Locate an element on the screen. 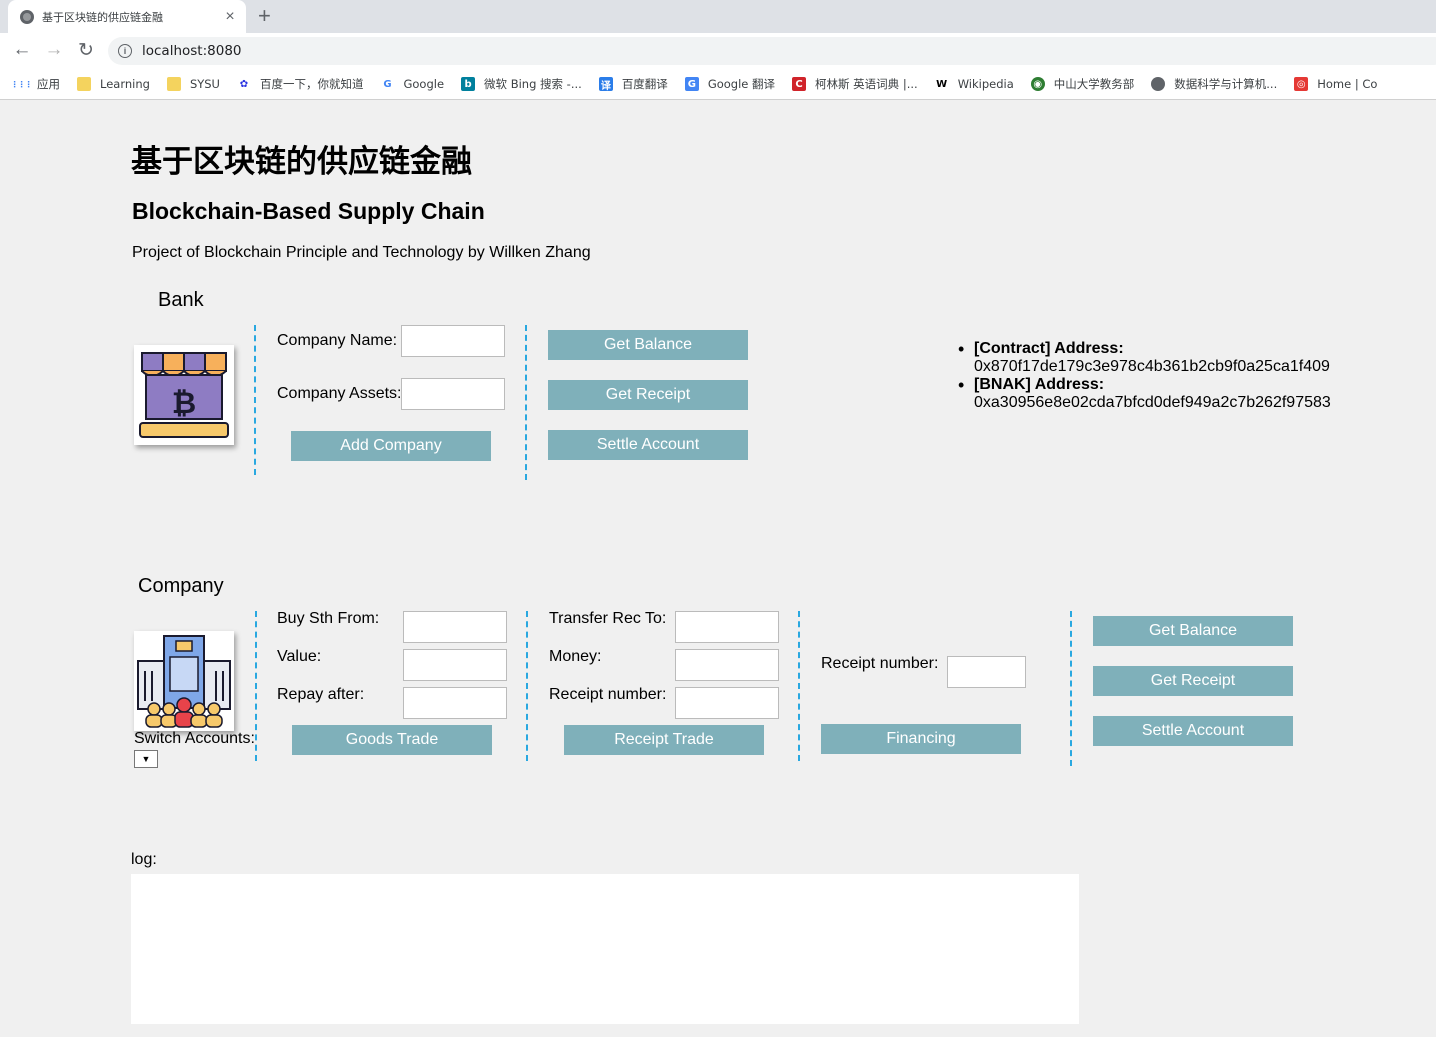  home-site-icon: ◎ is located at coordinates (1301, 84).